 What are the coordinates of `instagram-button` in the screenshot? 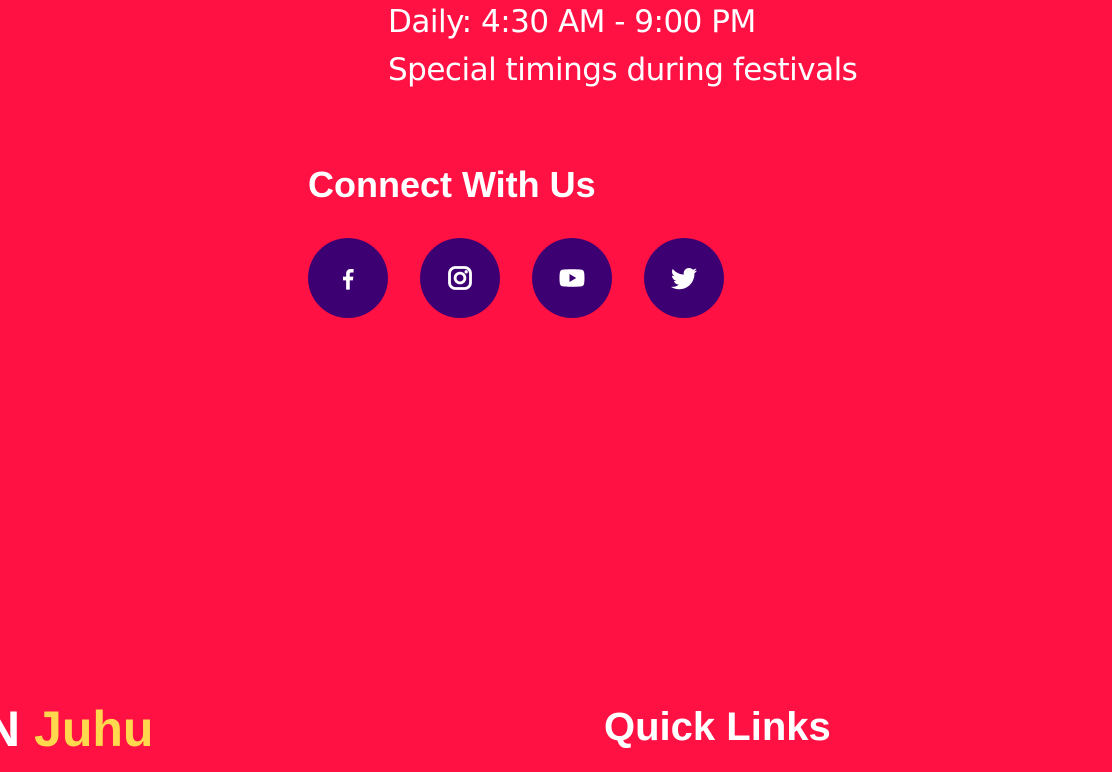 It's located at (460, 278).